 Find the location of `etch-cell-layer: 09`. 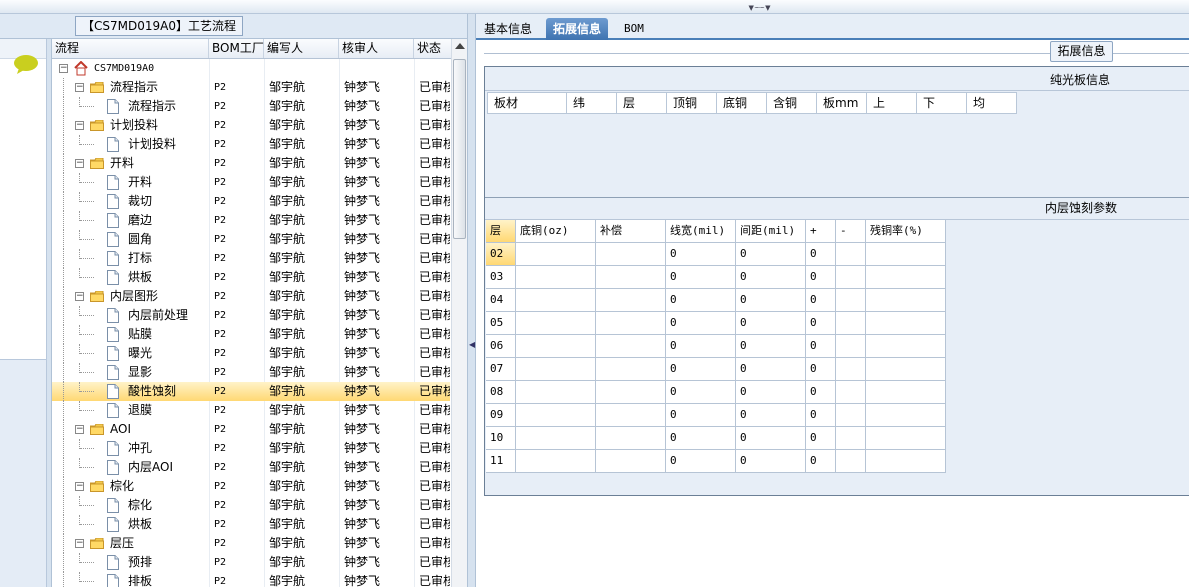

etch-cell-layer: 09 is located at coordinates (501, 415).